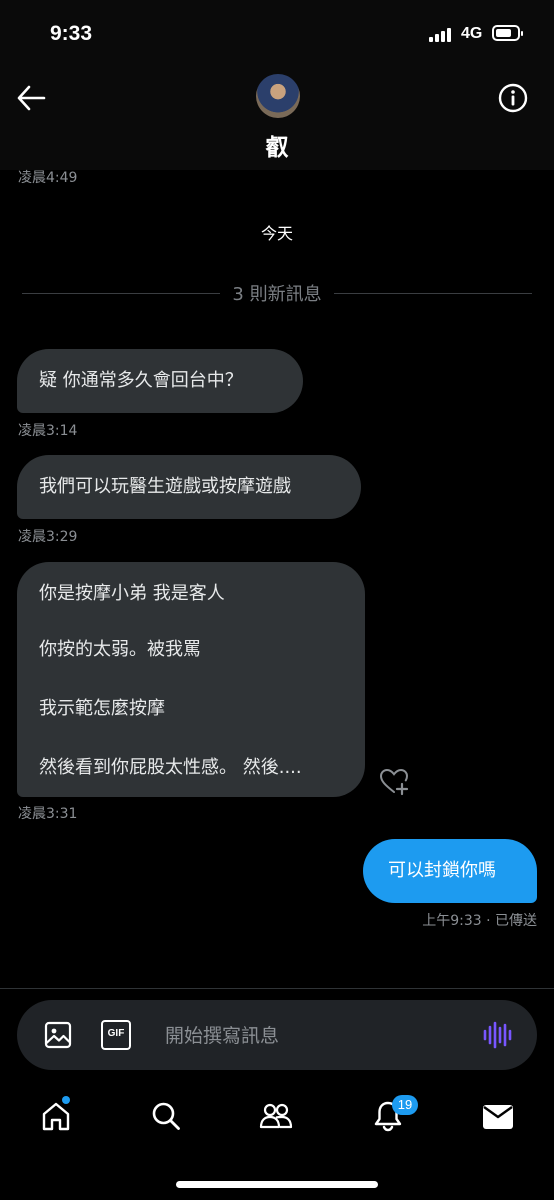  I want to click on back-arrow-icon, so click(31, 98).